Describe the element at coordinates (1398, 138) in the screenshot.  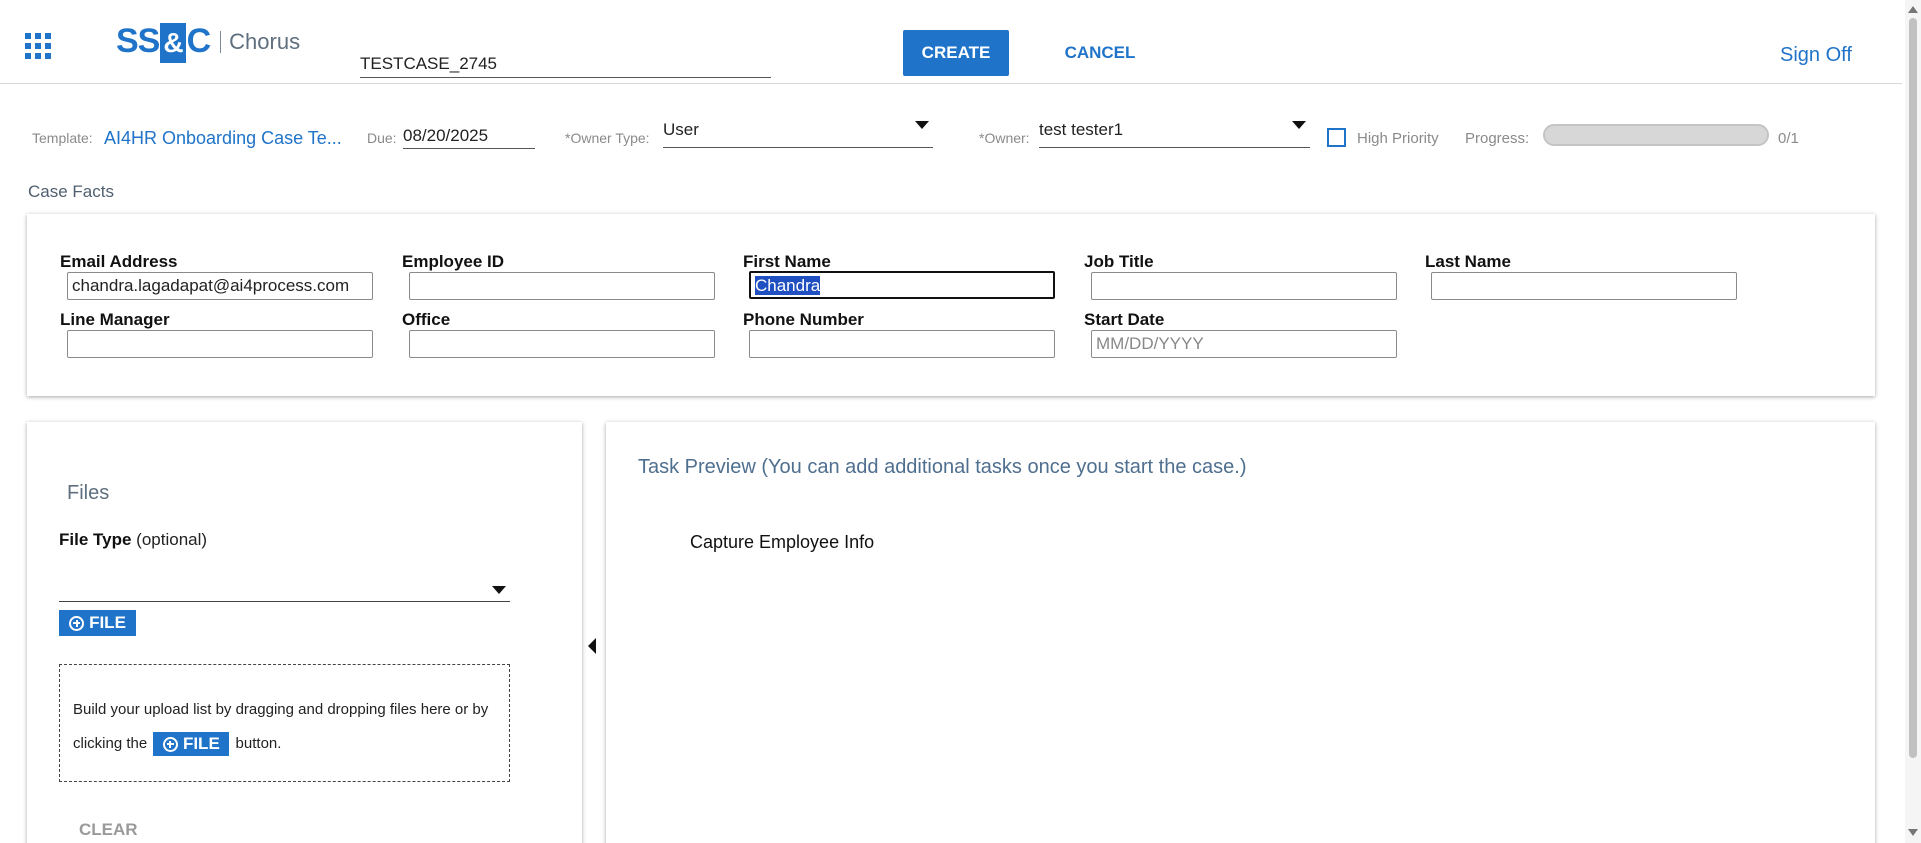
I see `high-priority-label: High Priority` at that location.